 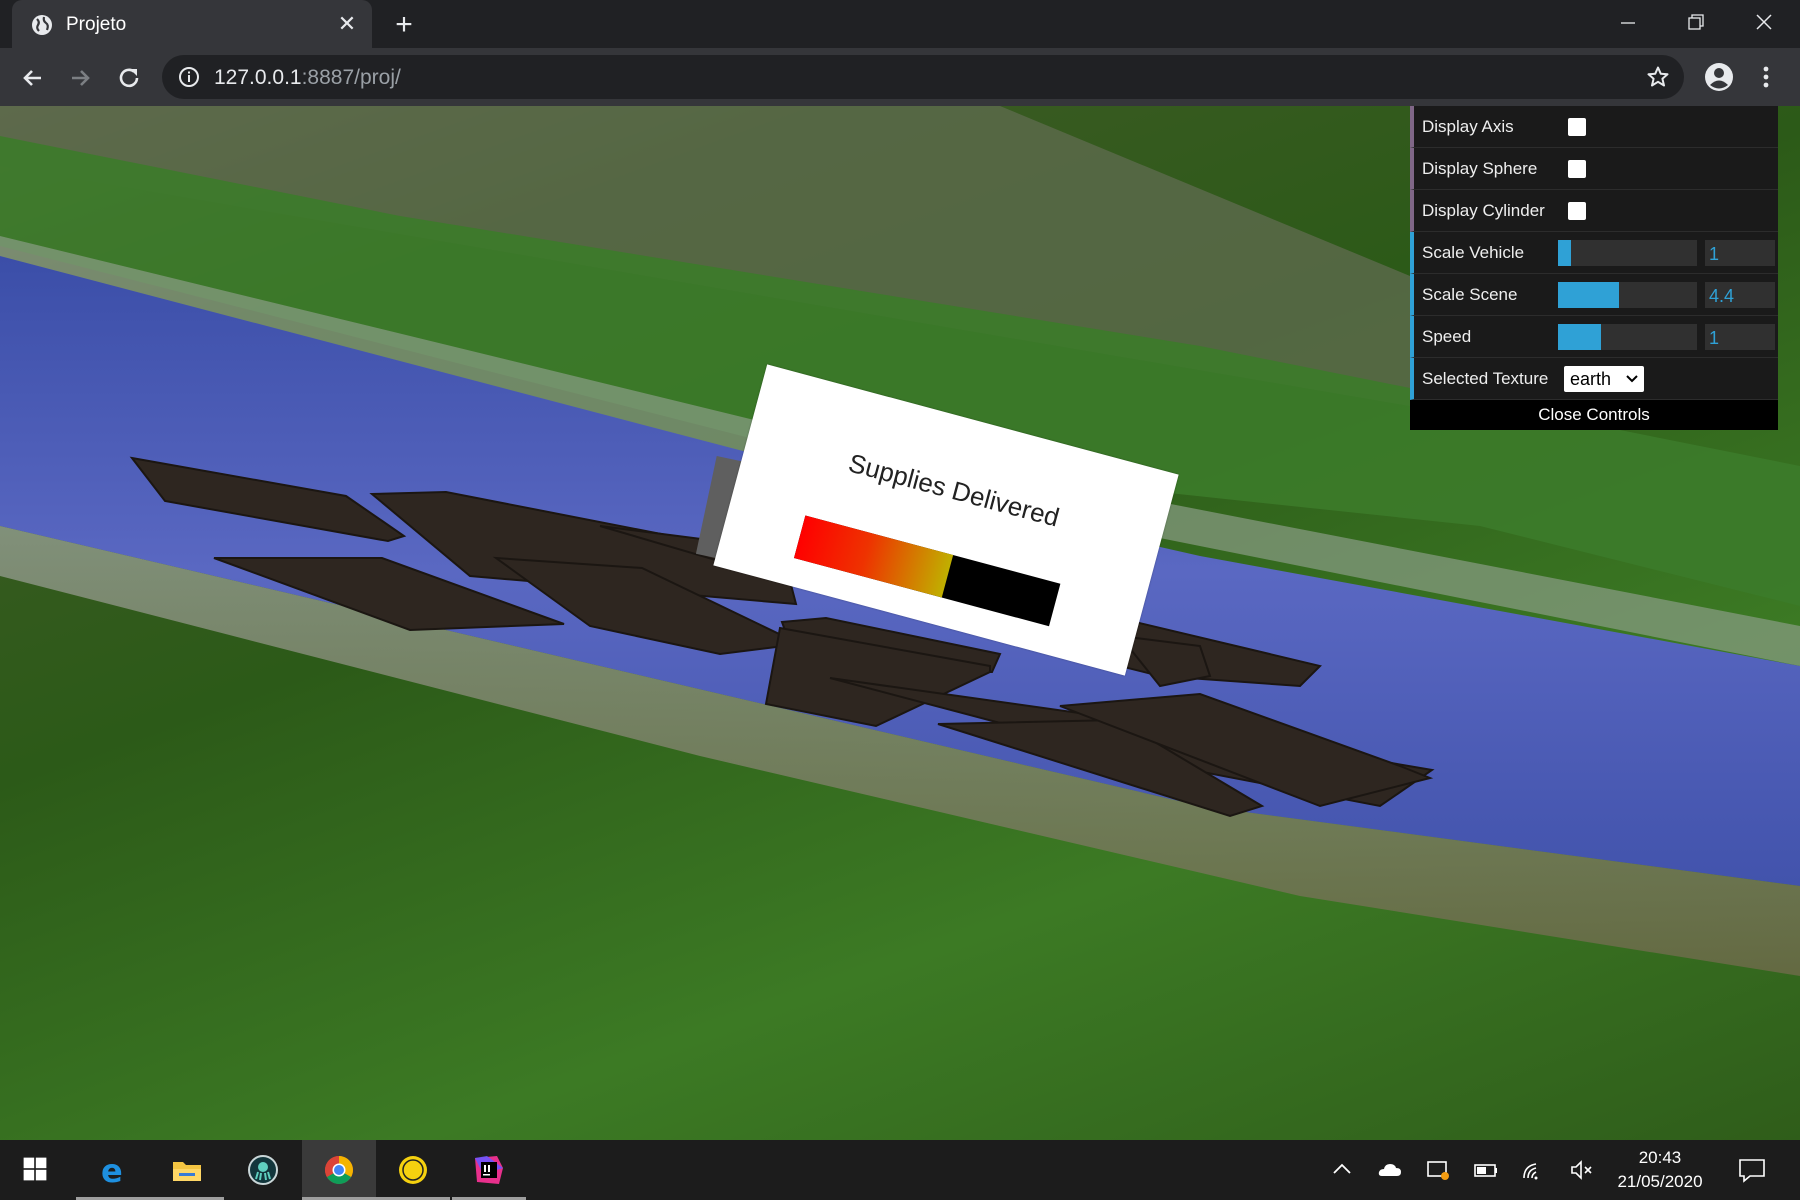 I want to click on display-axis-label: Display Axis, so click(x=1468, y=126).